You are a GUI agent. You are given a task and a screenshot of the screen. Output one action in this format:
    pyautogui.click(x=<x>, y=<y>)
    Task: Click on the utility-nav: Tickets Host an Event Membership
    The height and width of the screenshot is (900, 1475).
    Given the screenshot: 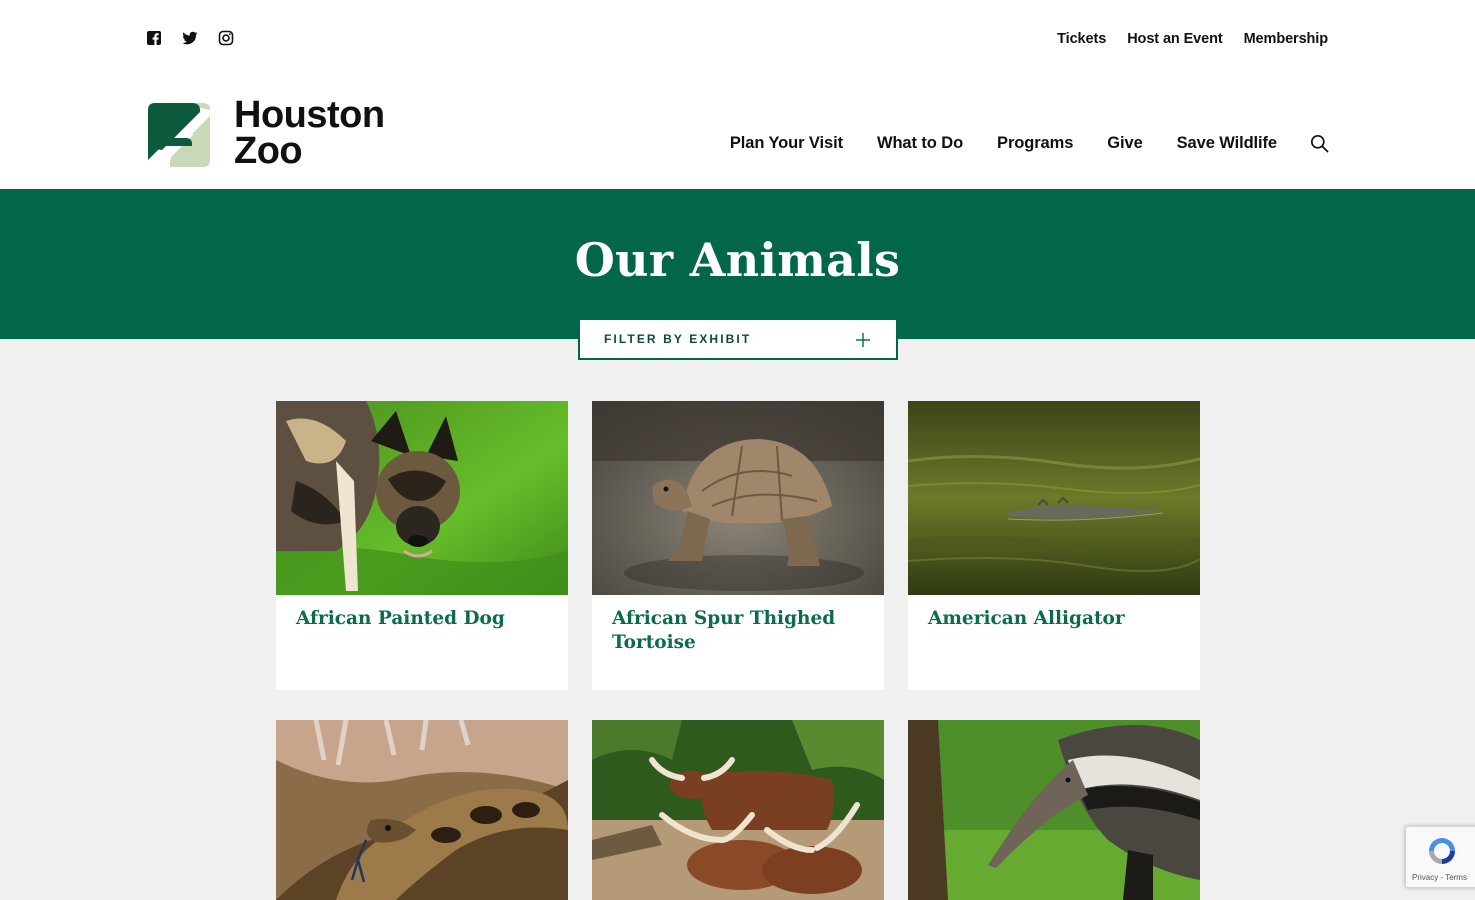 What is the action you would take?
    pyautogui.click(x=1192, y=39)
    